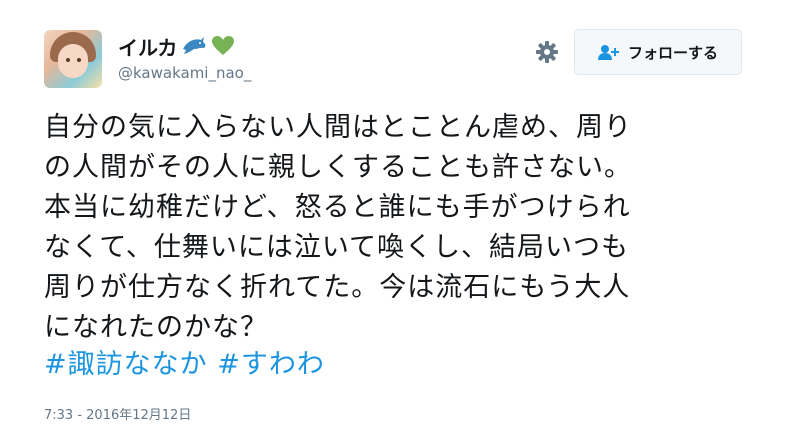 This screenshot has width=794, height=429. I want to click on hashtag-link: #すわわ, so click(271, 364).